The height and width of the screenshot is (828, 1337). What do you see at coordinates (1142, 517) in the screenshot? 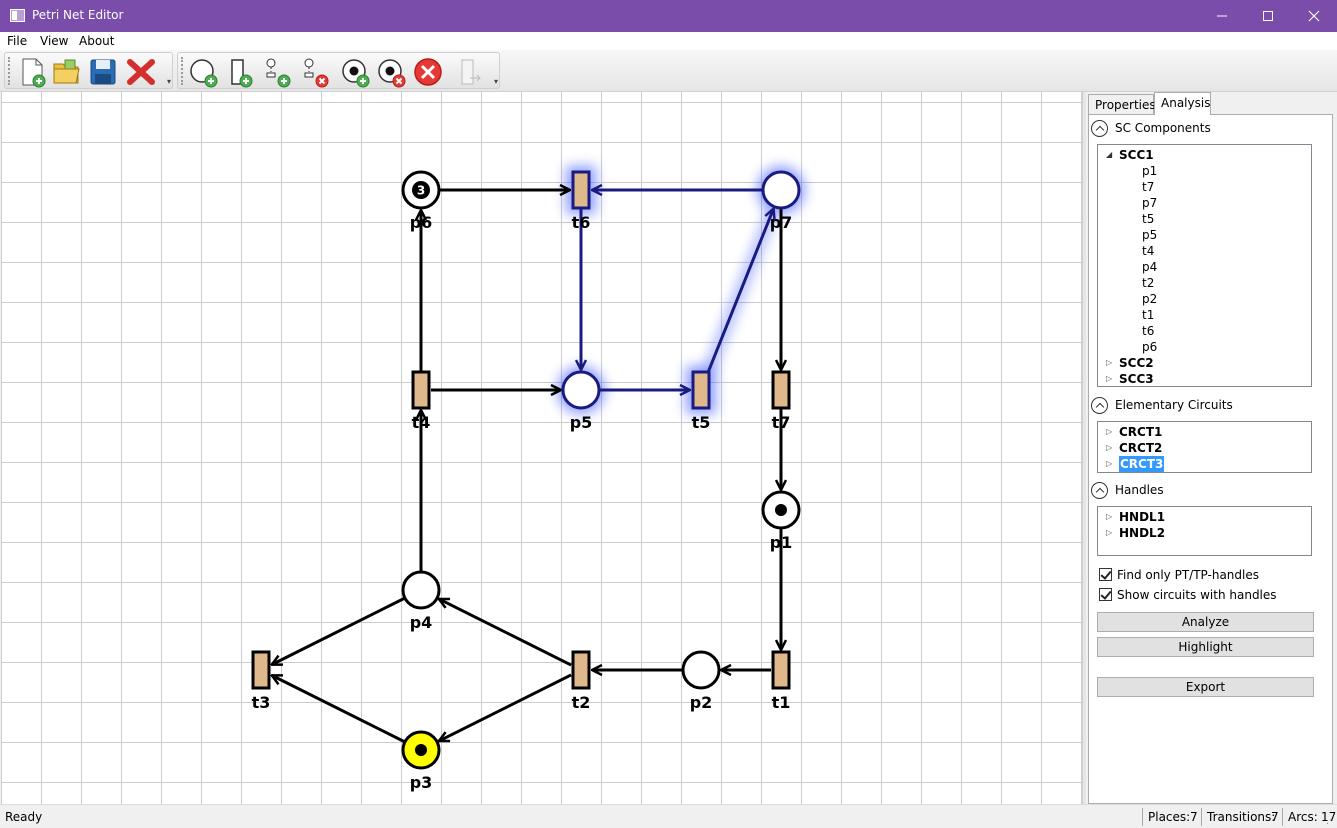
I see `tree-node-label: HNDL1` at bounding box center [1142, 517].